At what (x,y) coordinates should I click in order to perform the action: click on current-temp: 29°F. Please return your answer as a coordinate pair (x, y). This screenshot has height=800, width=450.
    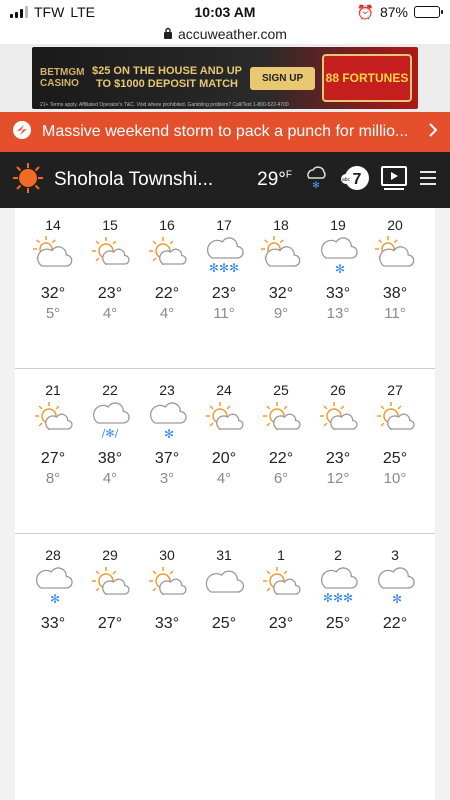
    Looking at the image, I should click on (274, 179).